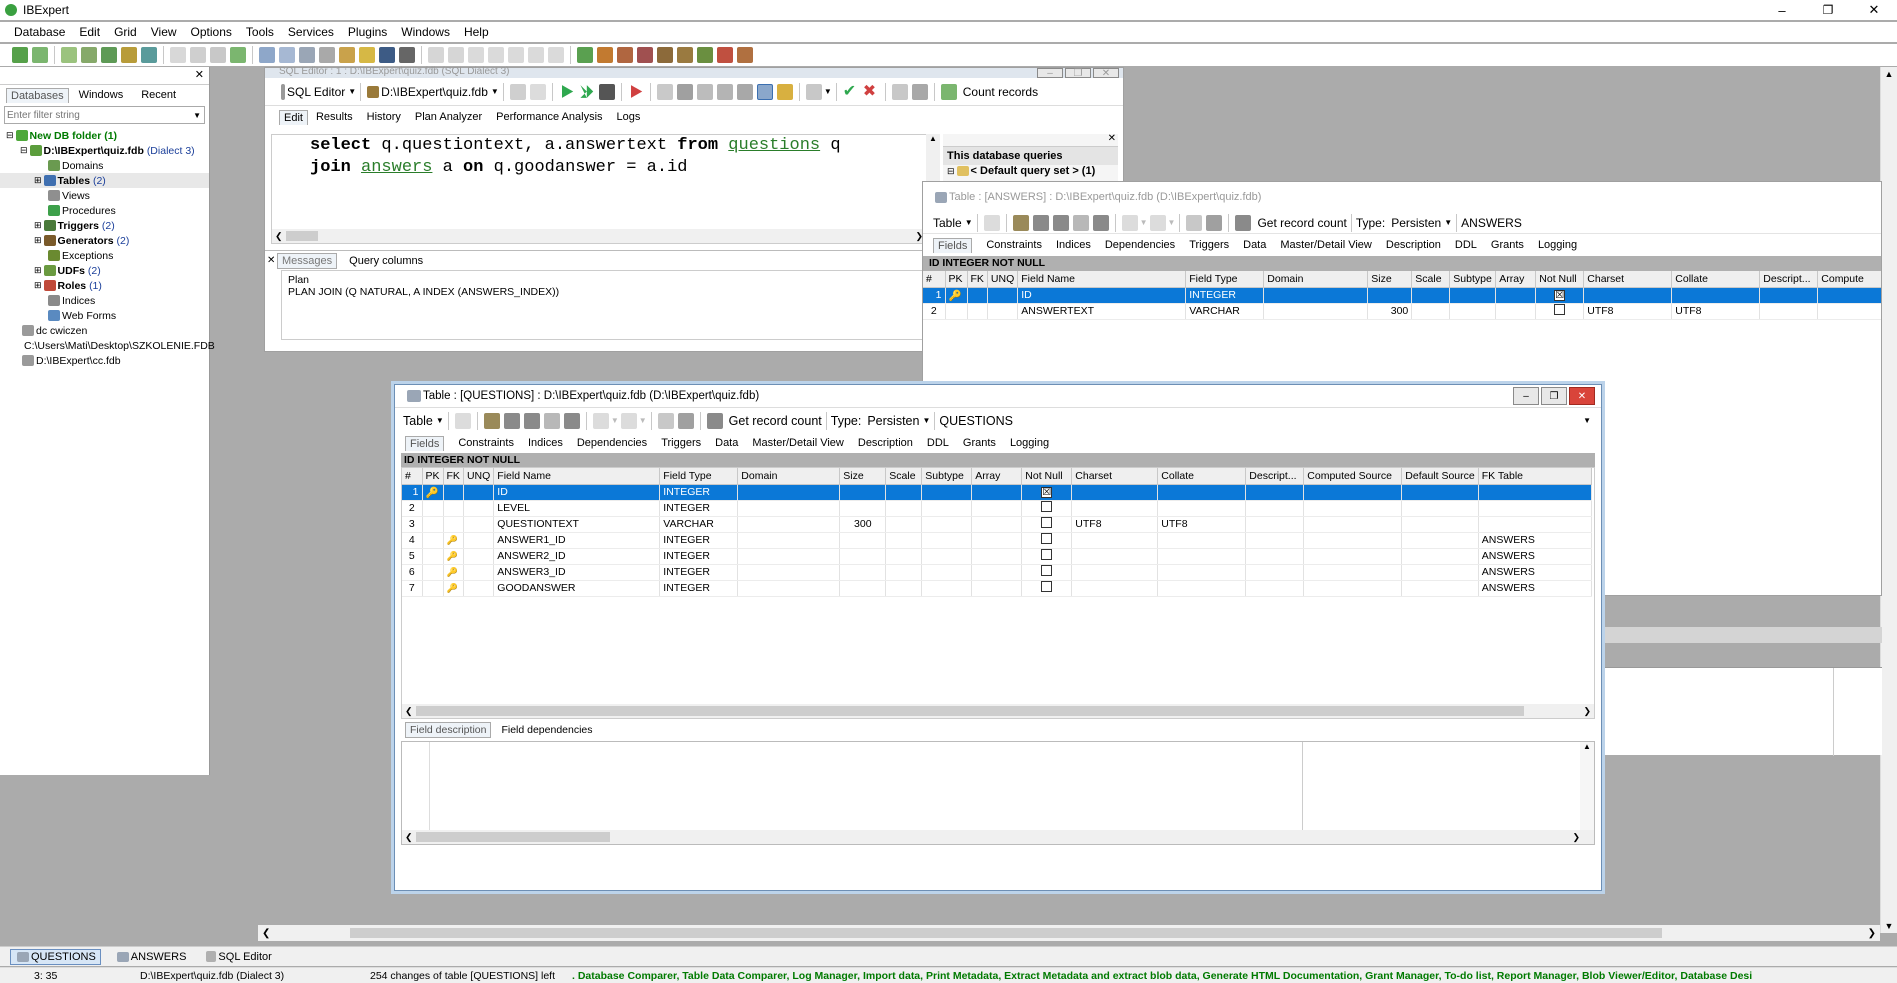  Describe the element at coordinates (997, 588) in the screenshot. I see `table-row: 7 🔑 GOODANSWER INTEGER ANSWERS` at that location.